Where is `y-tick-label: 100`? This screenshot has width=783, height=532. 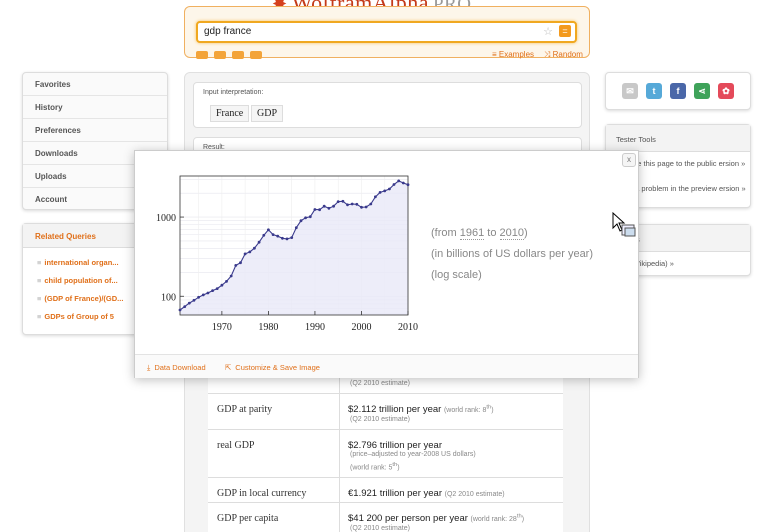 y-tick-label: 100 is located at coordinates (168, 297).